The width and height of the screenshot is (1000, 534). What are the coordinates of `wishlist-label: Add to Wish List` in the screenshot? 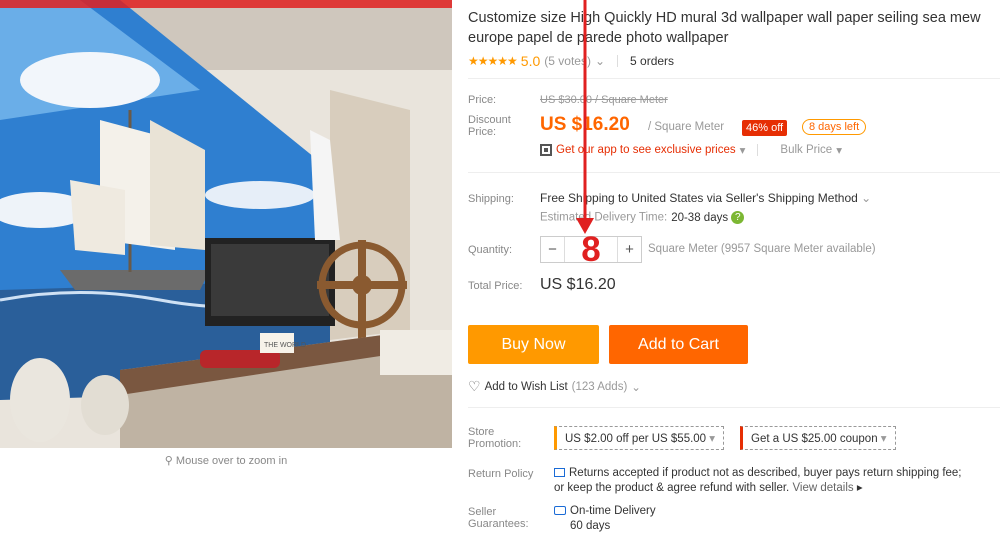 It's located at (526, 387).